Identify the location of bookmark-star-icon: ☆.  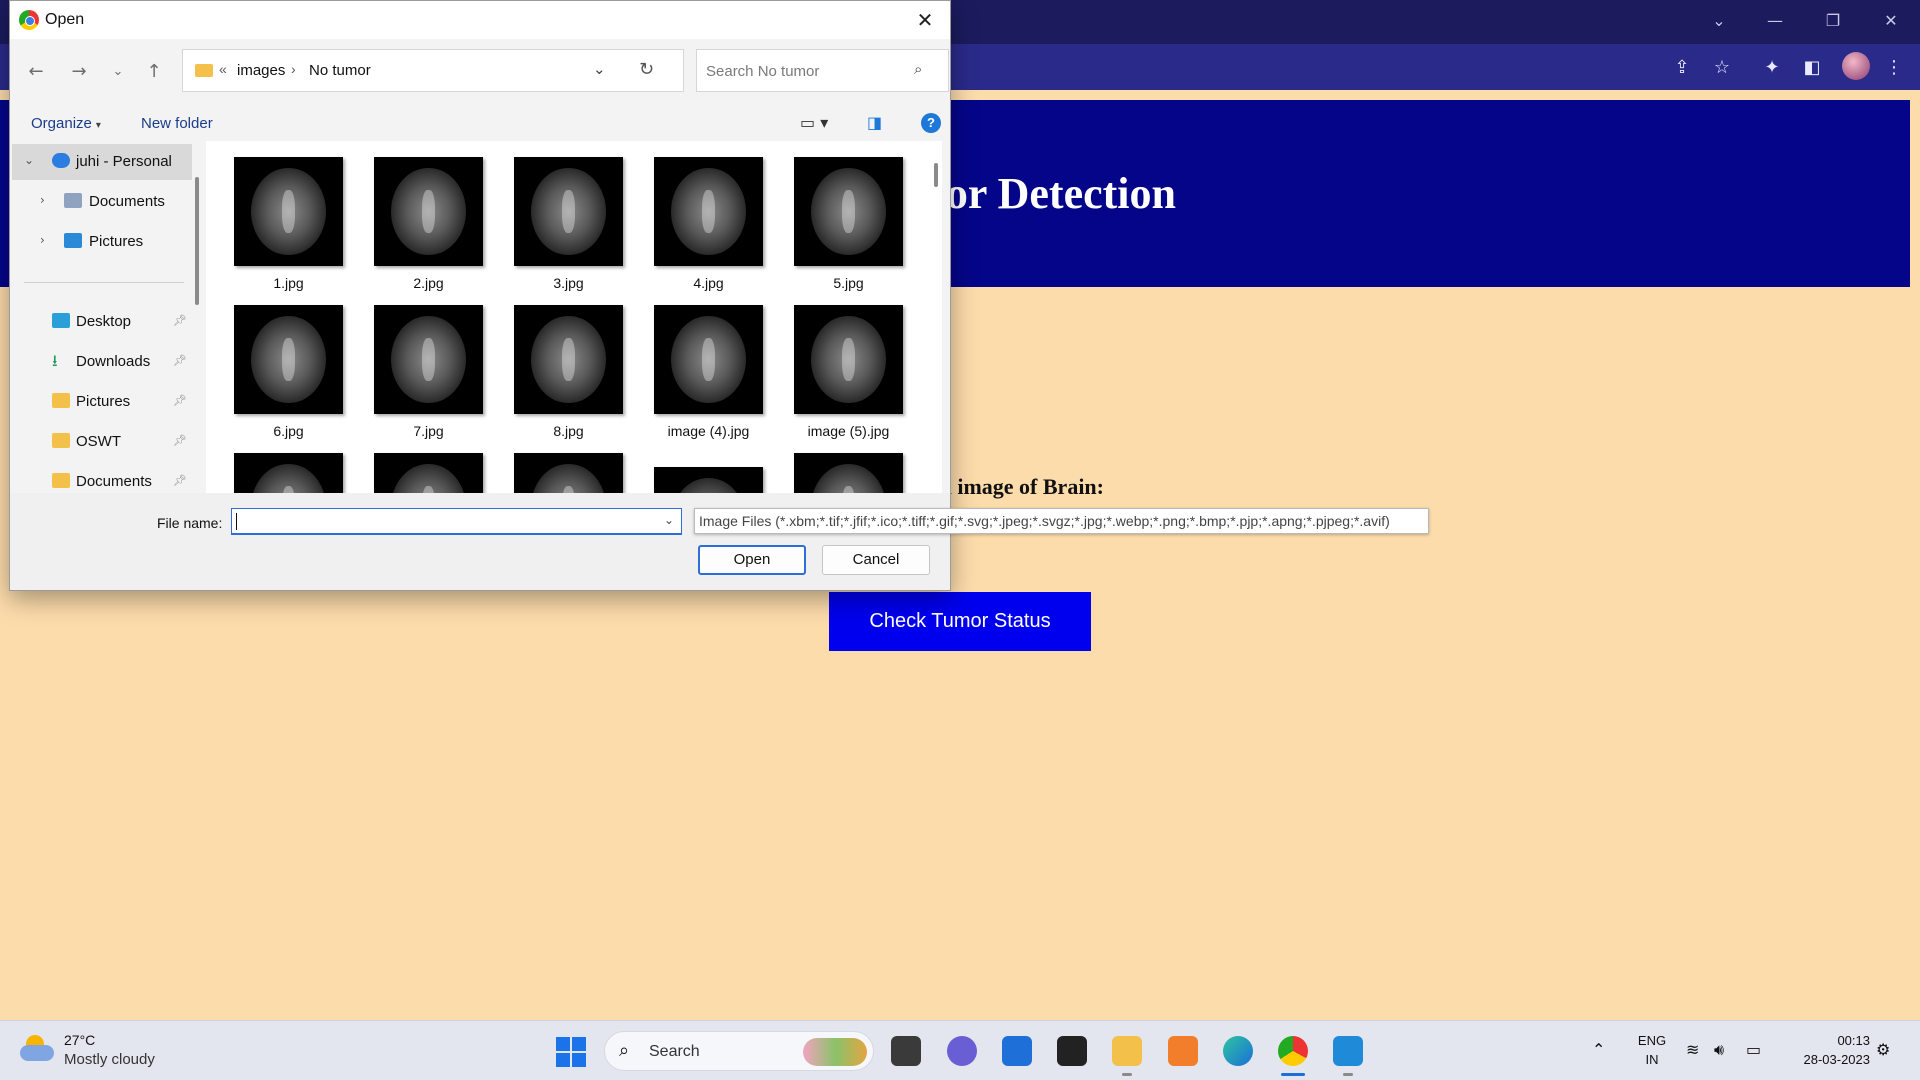
(1722, 68).